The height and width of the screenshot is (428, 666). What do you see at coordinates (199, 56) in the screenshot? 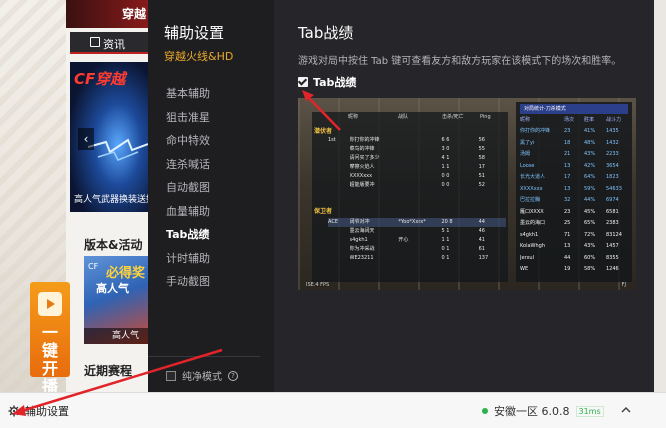
I see `game-name: 穿越火线&HD` at bounding box center [199, 56].